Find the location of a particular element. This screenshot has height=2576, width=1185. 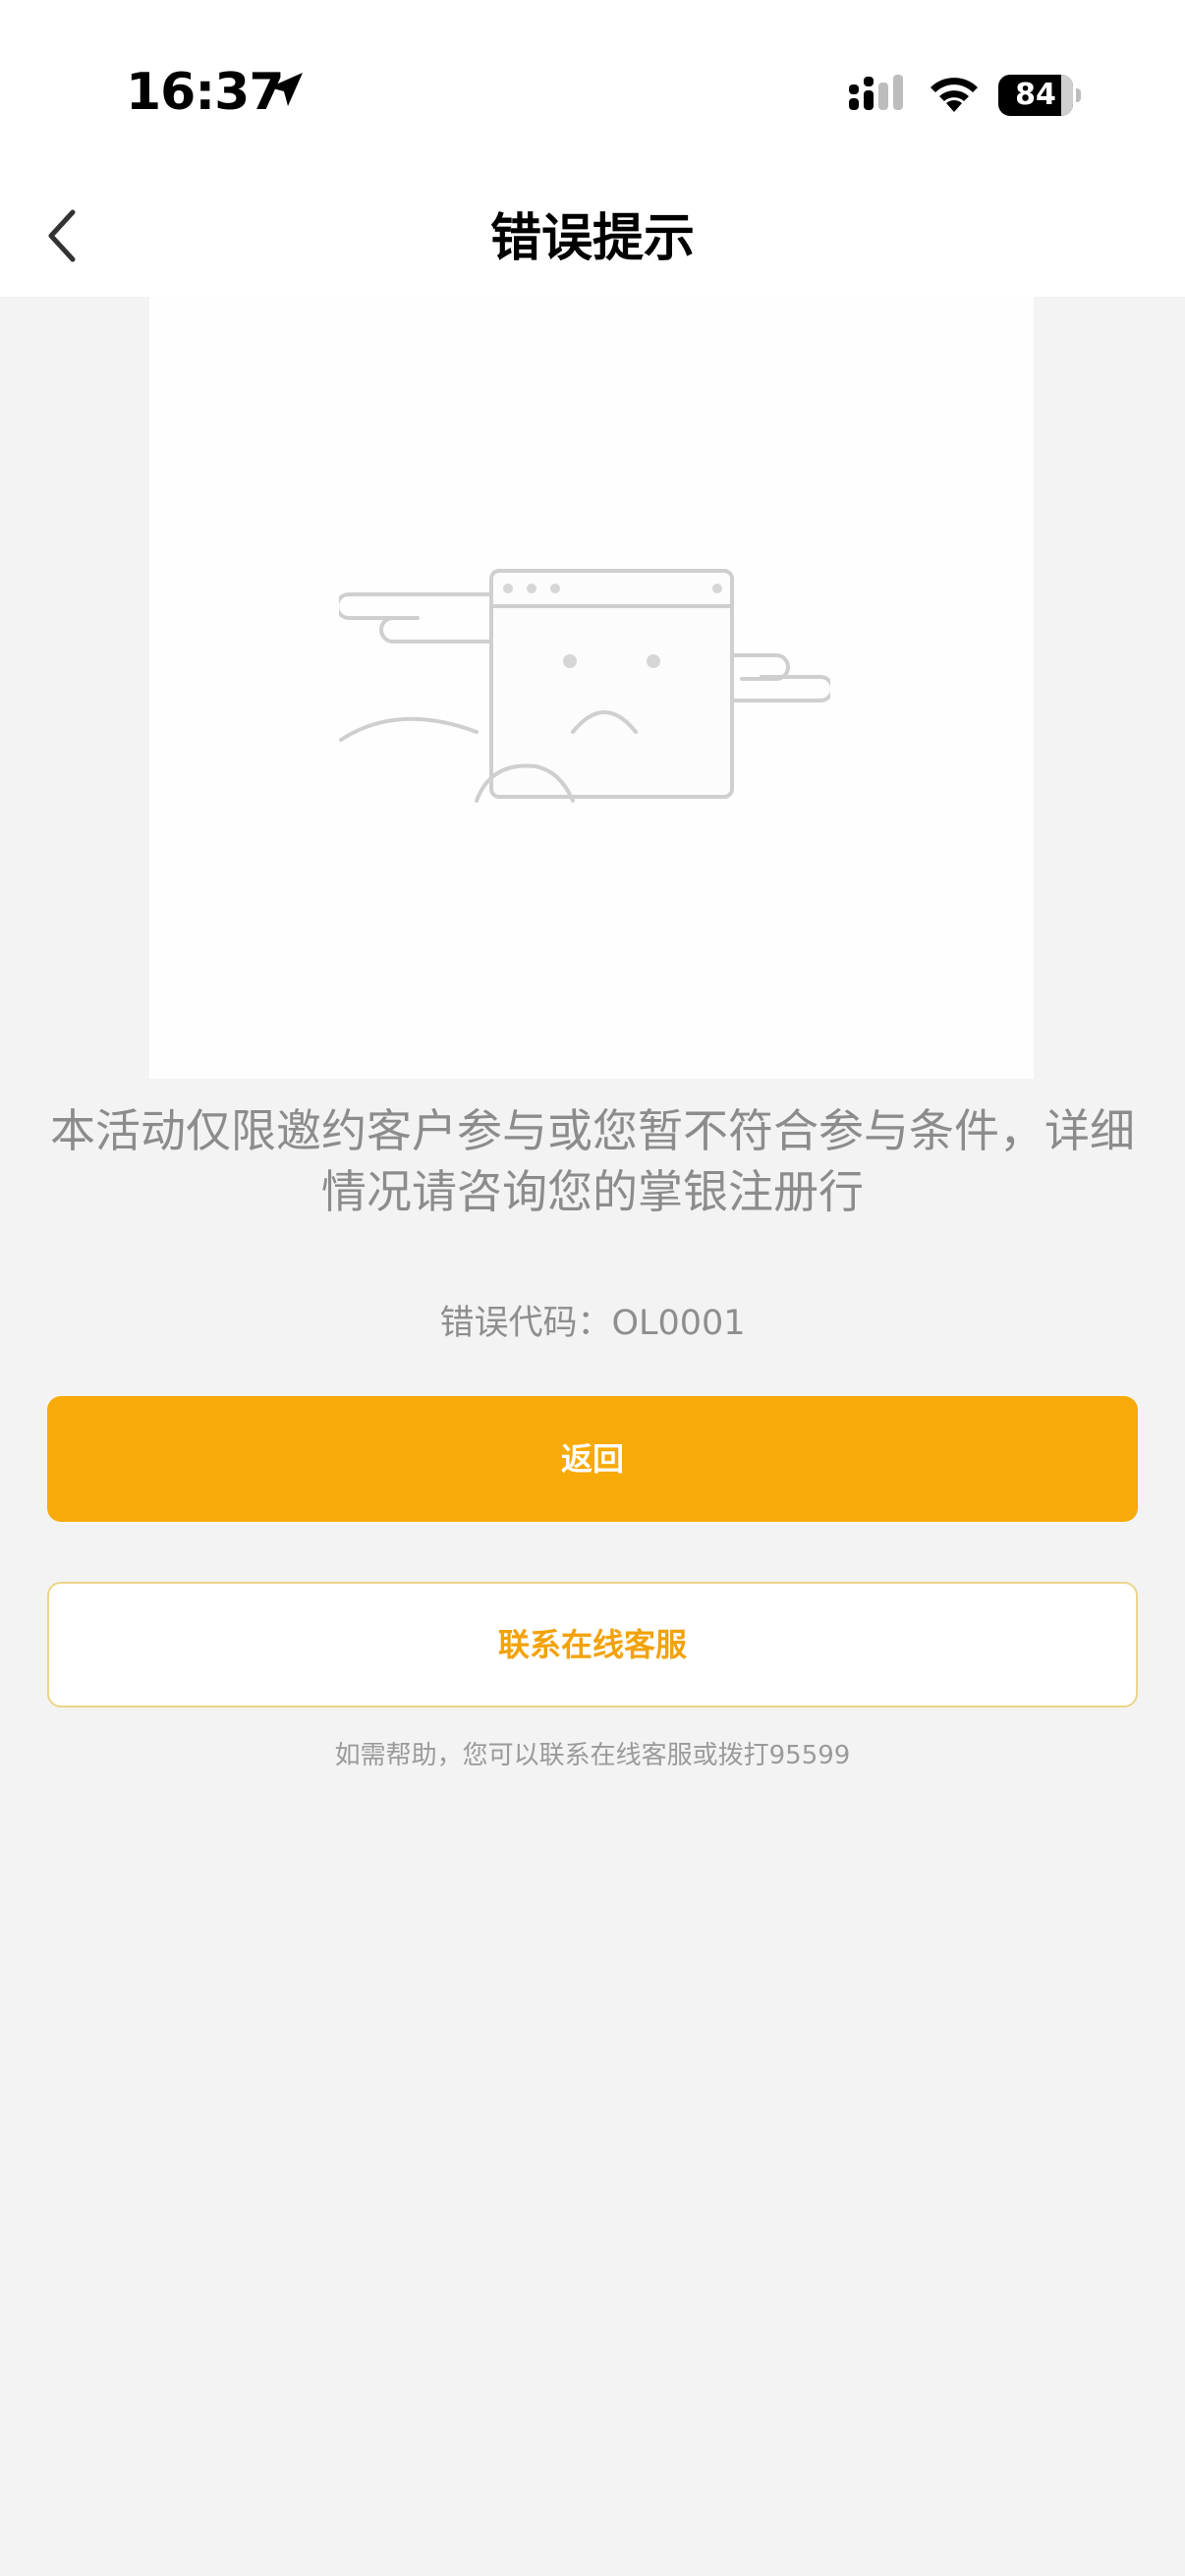

page-title: 错误提示 is located at coordinates (592, 238).